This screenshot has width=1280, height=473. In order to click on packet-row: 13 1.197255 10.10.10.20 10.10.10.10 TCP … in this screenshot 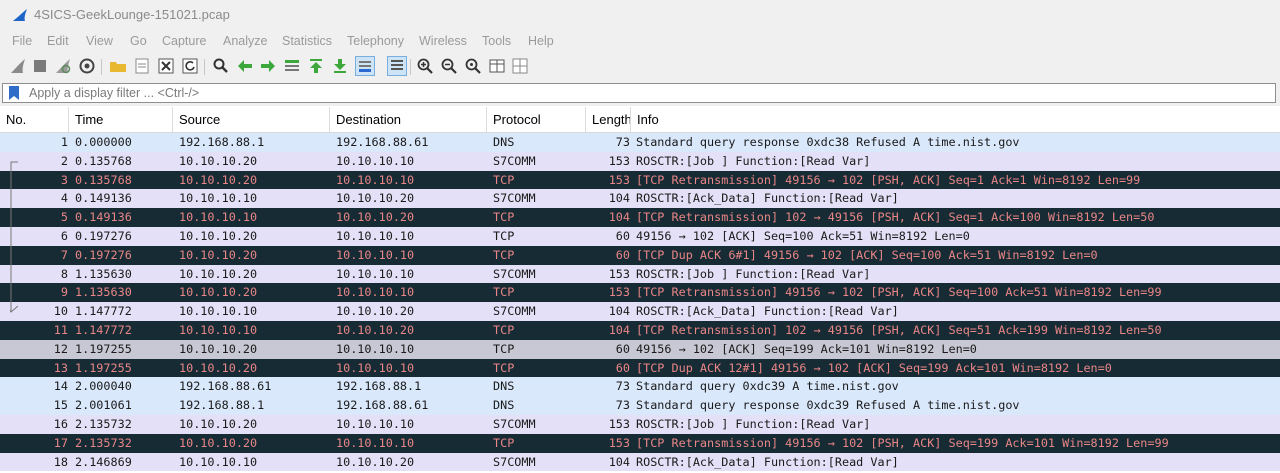, I will do `click(640, 368)`.